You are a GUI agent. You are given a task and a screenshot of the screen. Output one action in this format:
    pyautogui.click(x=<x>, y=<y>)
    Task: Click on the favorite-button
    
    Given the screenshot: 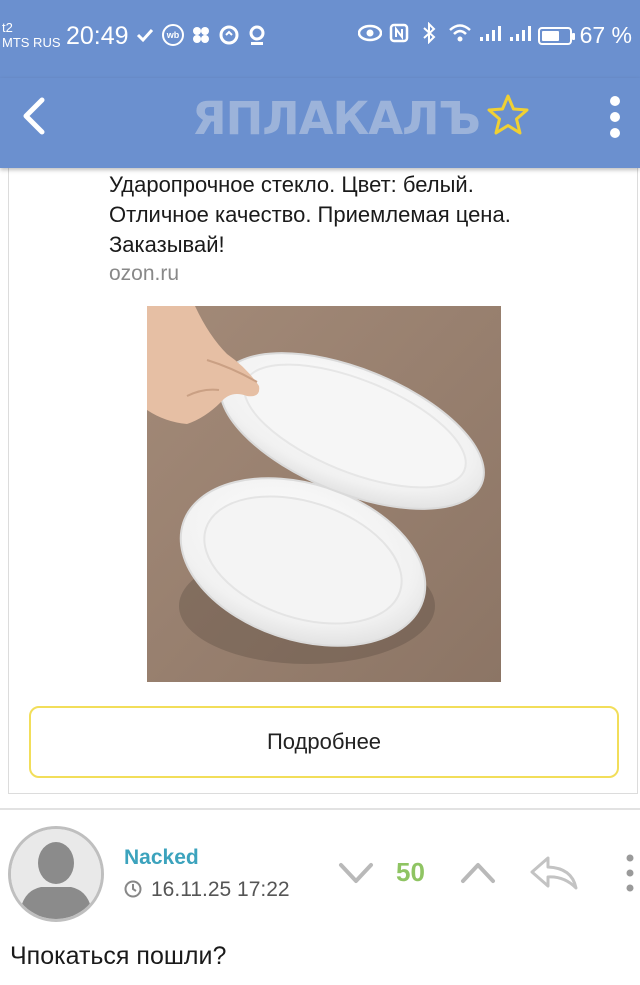 What is the action you would take?
    pyautogui.click(x=508, y=116)
    